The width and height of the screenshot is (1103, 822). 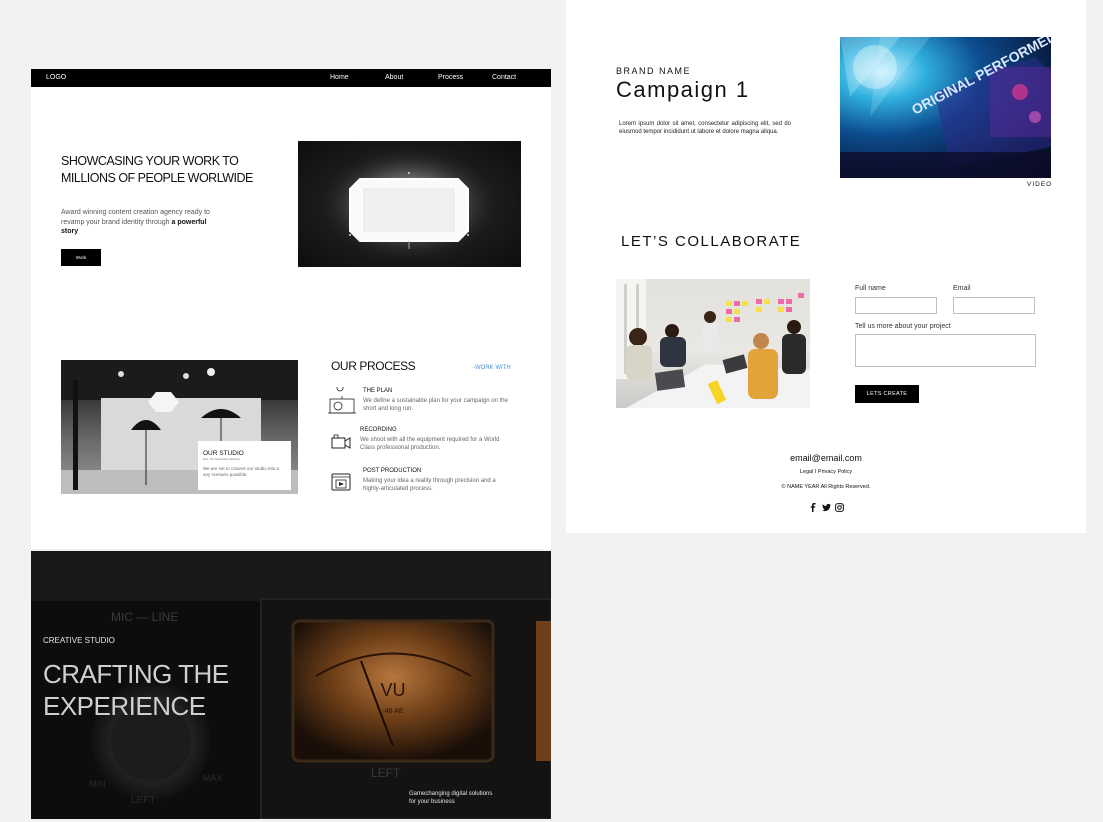 I want to click on video-player-icon, so click(x=341, y=482).